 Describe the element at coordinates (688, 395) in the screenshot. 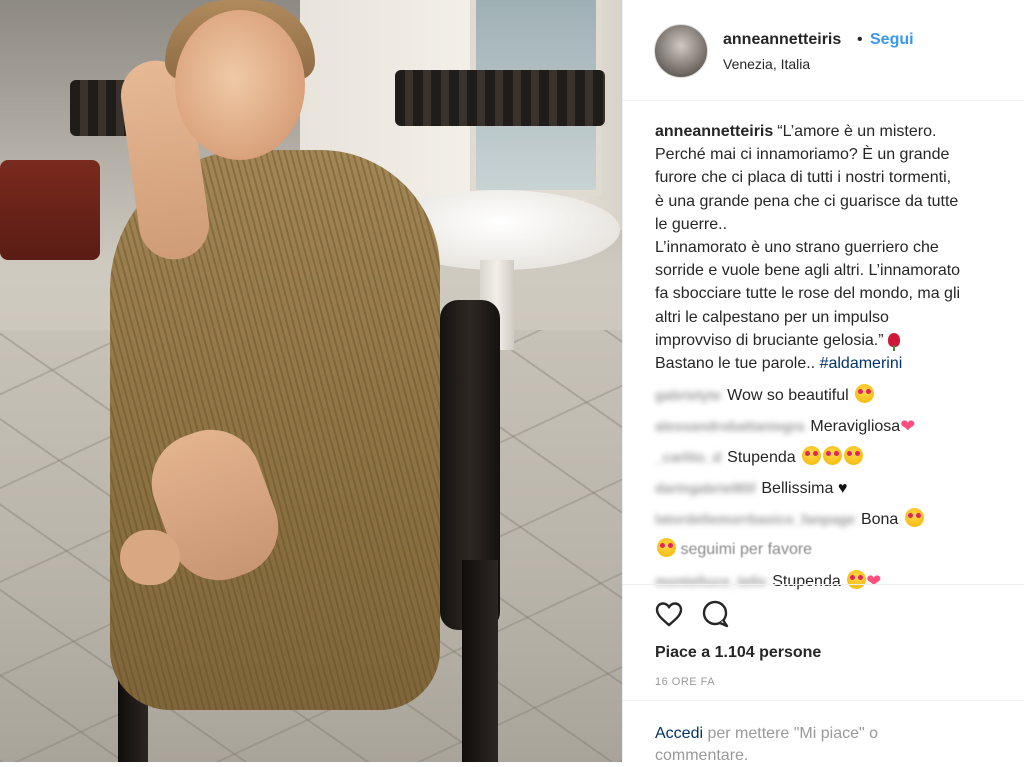

I see `comment-username-link: gabrielyte` at that location.